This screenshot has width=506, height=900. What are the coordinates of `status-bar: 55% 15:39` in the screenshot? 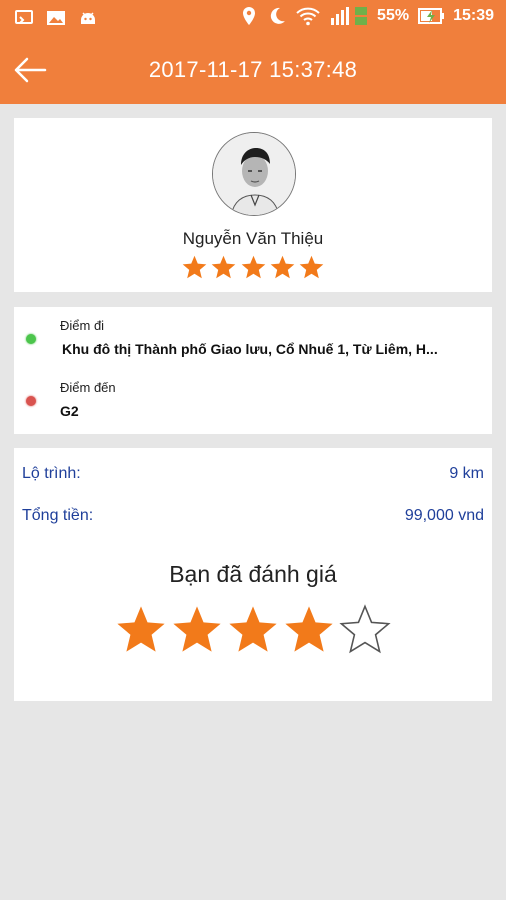 It's located at (253, 18).